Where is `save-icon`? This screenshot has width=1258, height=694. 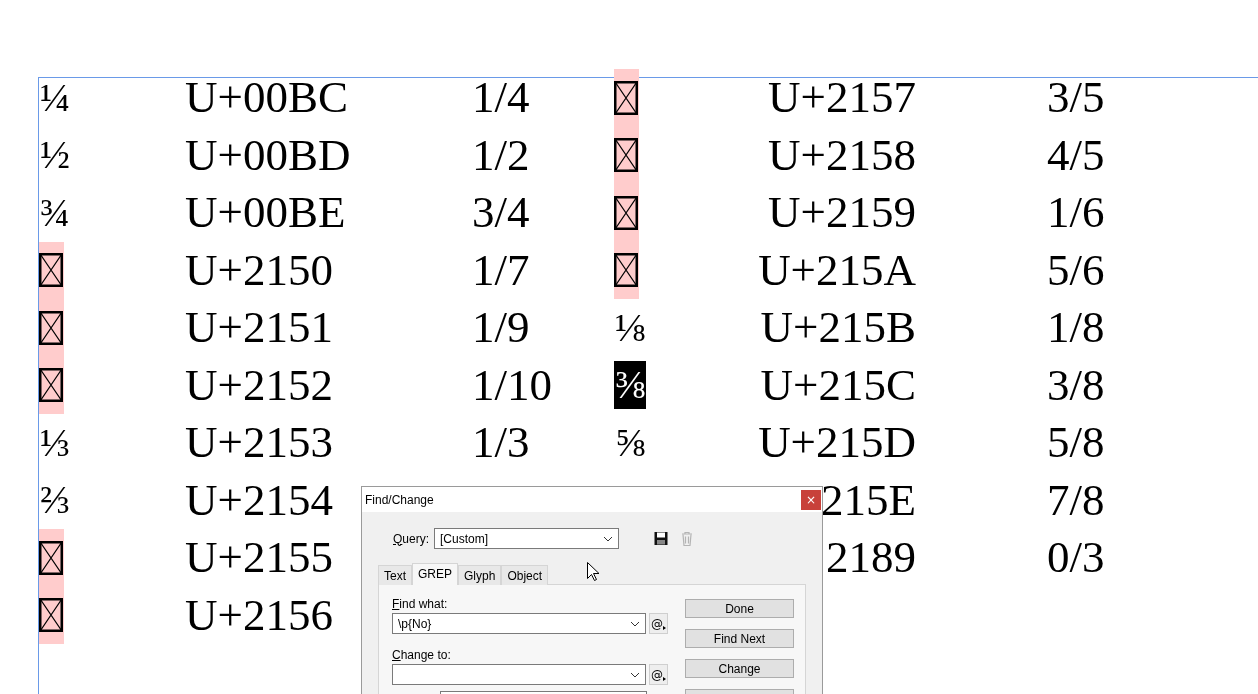
save-icon is located at coordinates (661, 538).